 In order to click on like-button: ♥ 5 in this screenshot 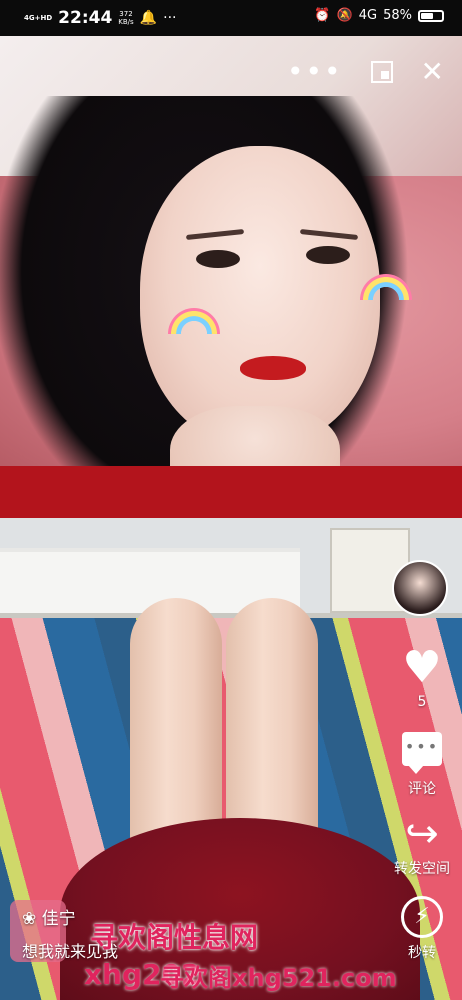, I will do `click(422, 676)`.